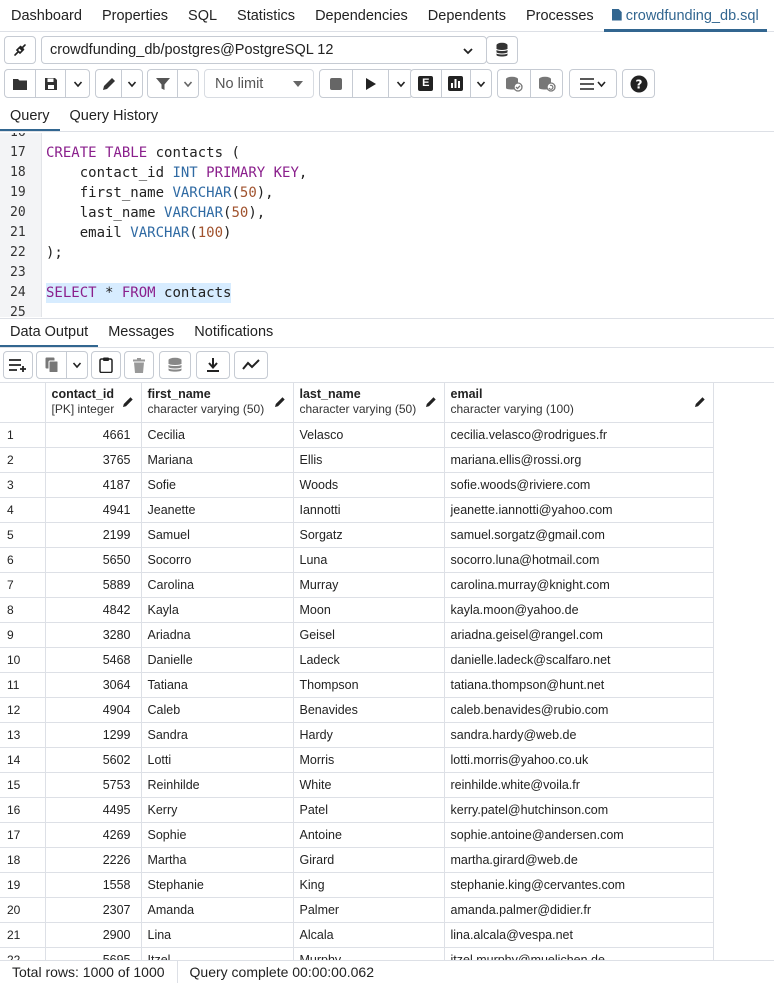 Image resolution: width=774 pixels, height=983 pixels. What do you see at coordinates (579, 885) in the screenshot?
I see `email-cell: stephanie.king@cervantes.com` at bounding box center [579, 885].